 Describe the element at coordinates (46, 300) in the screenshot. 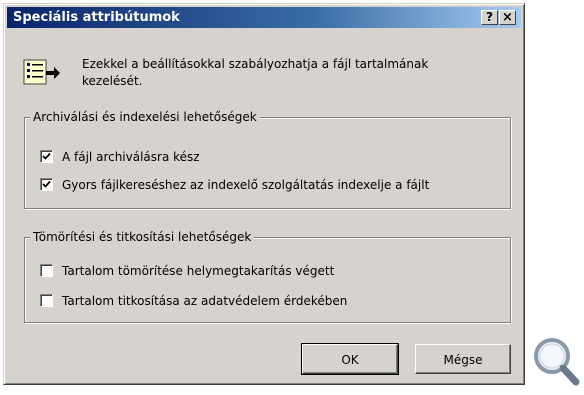

I see `encrypt-checkbox` at that location.